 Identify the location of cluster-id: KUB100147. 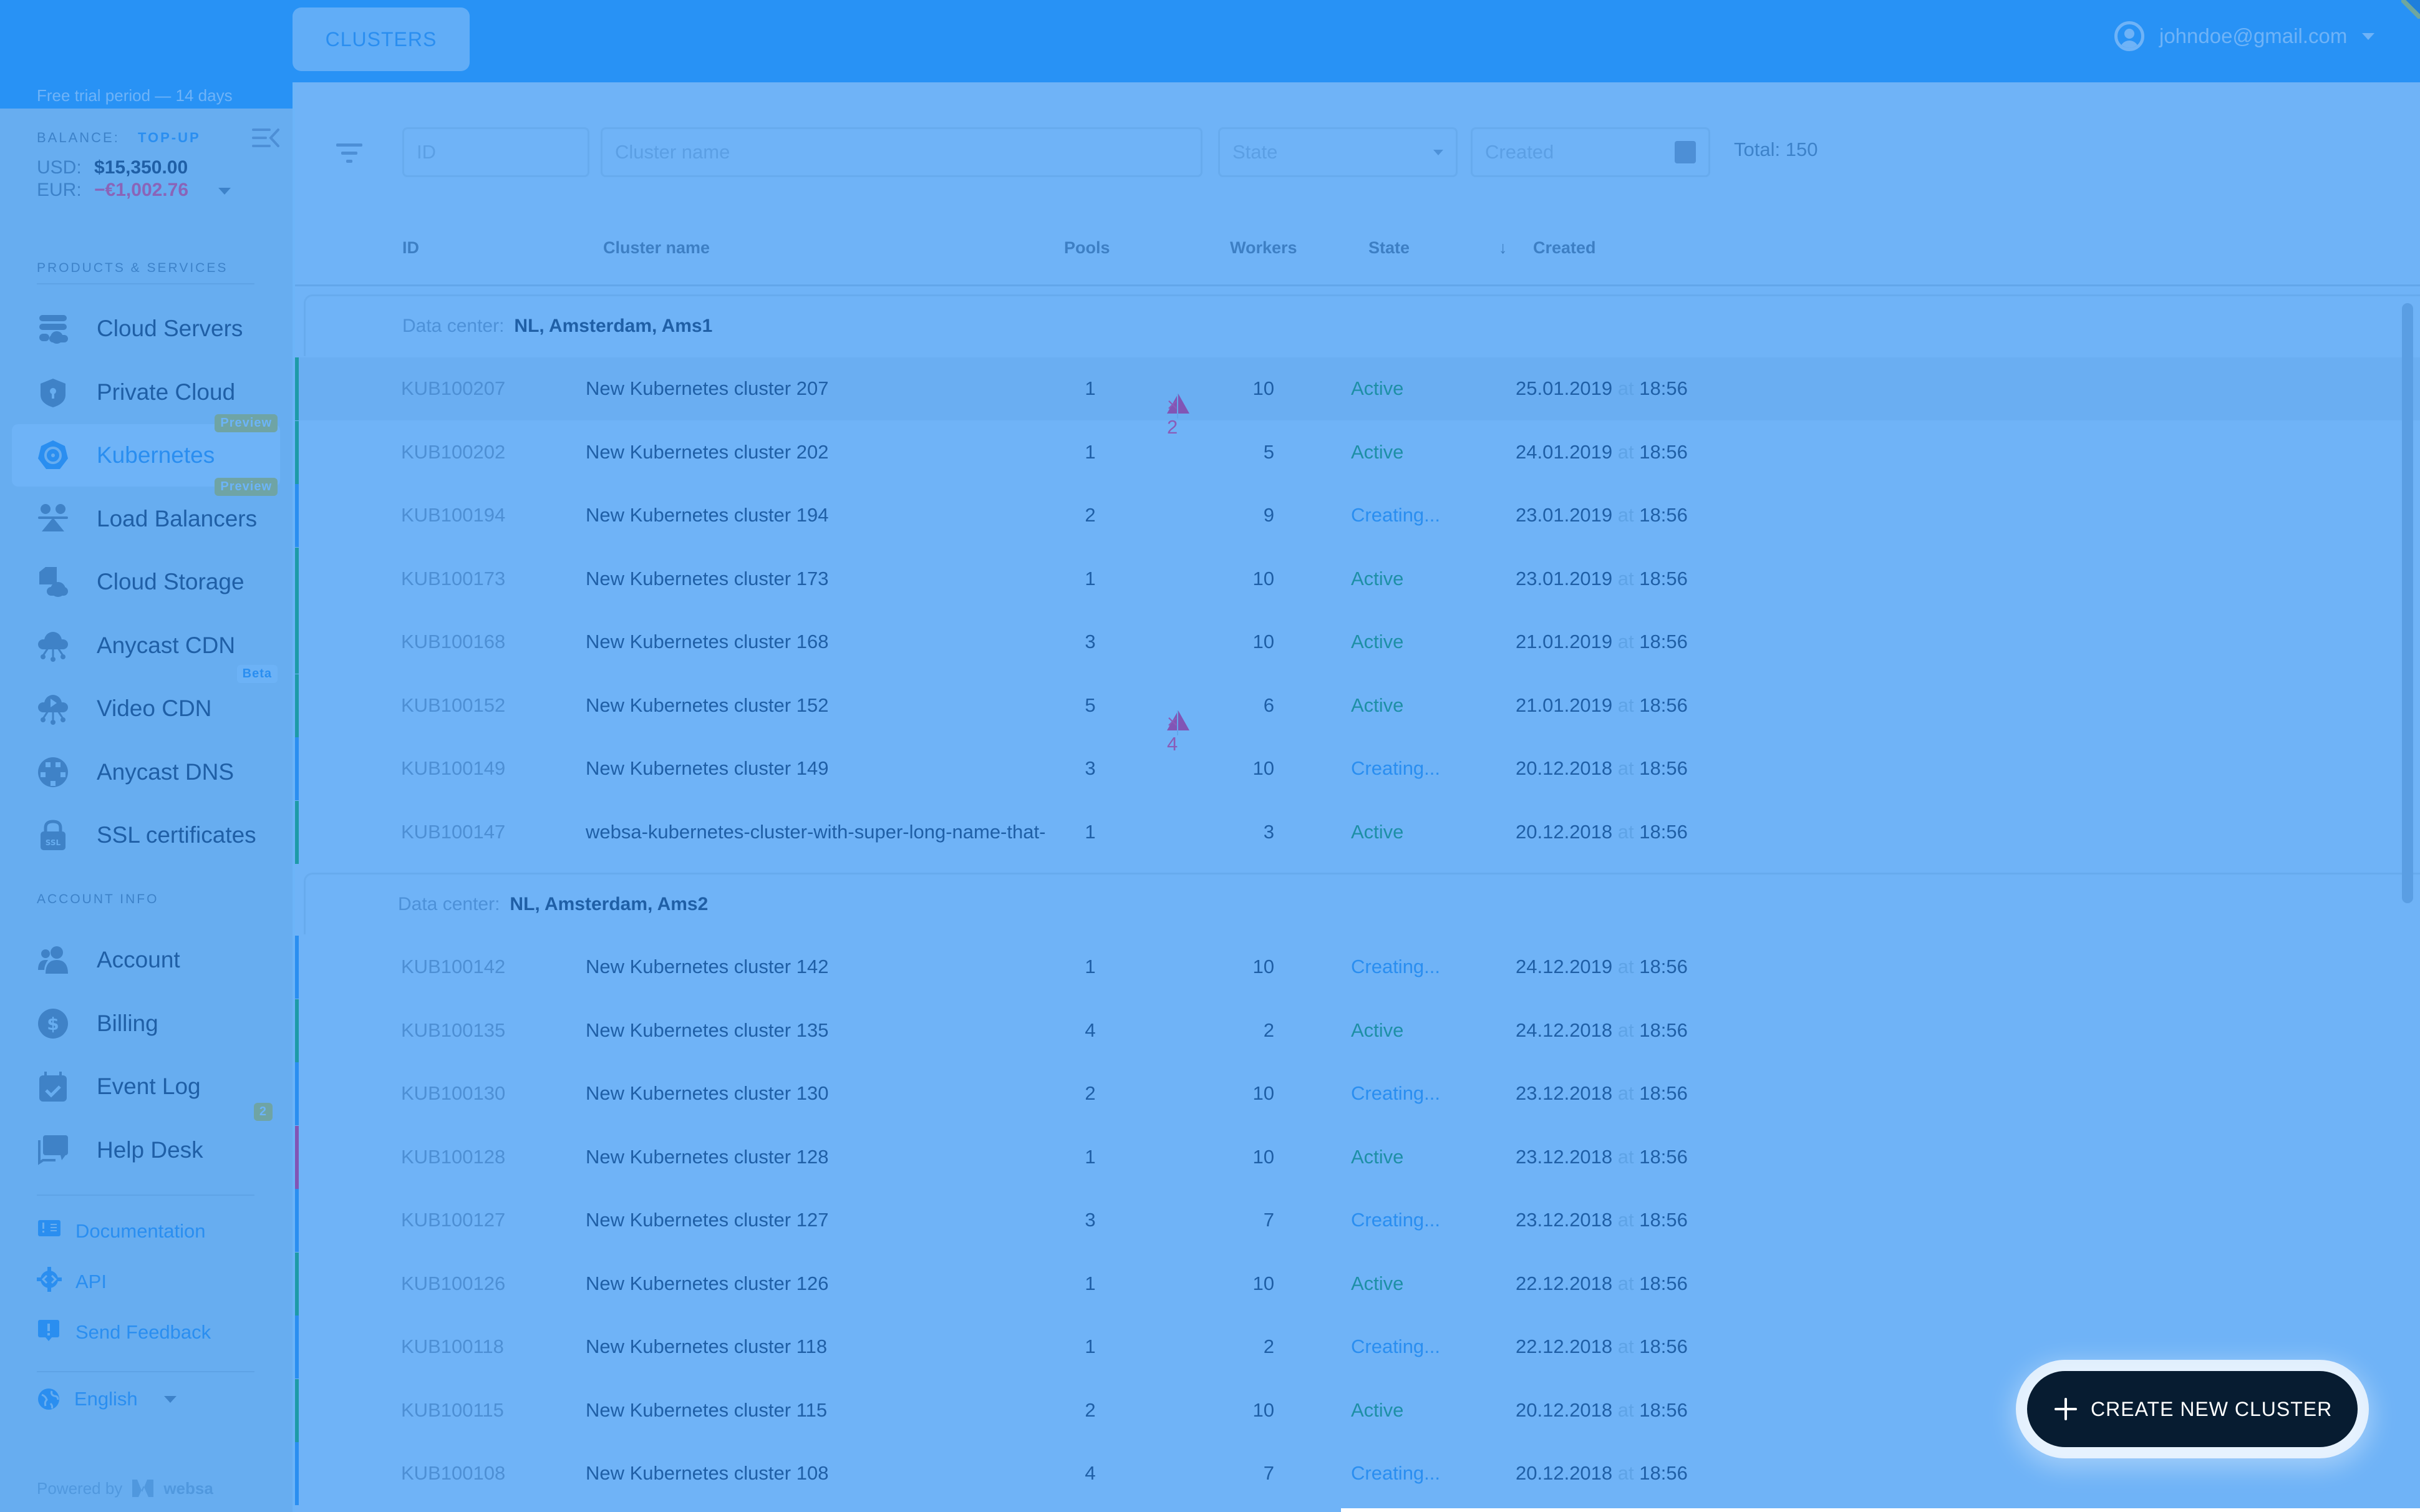
(453, 832).